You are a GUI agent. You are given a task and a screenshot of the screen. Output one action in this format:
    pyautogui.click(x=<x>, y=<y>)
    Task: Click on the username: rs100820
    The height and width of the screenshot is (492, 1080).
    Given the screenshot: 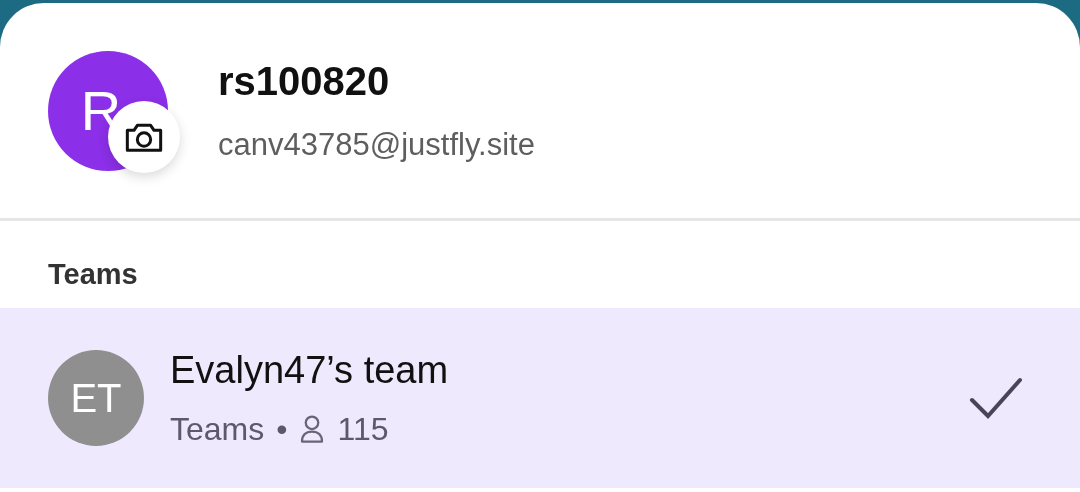 What is the action you would take?
    pyautogui.click(x=304, y=82)
    